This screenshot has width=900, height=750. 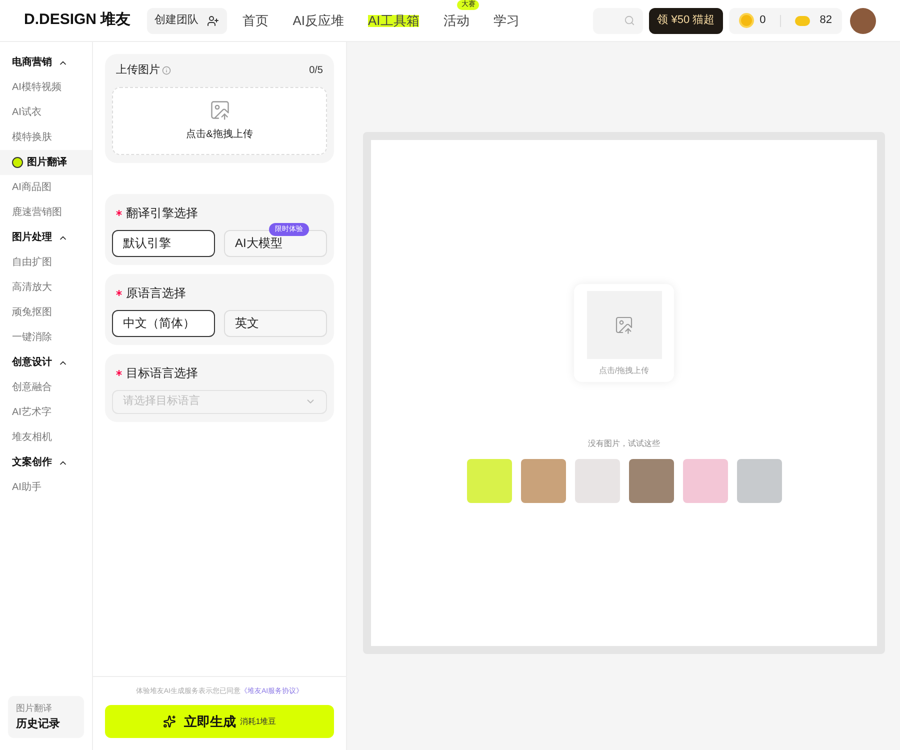 I want to click on sidebar-group-header: 创意设计, so click(x=40, y=362).